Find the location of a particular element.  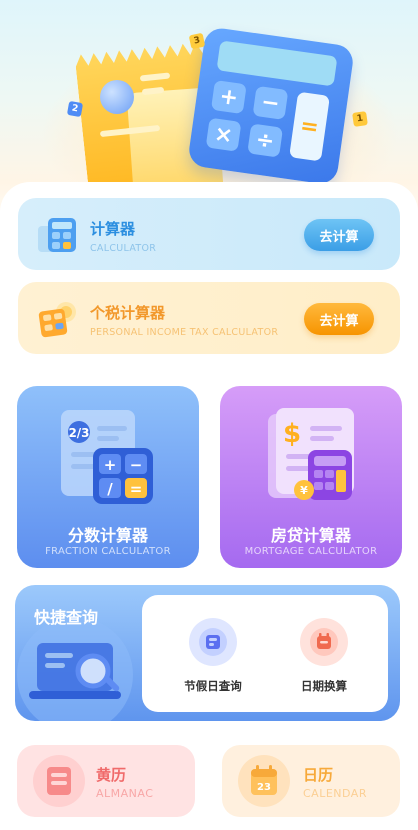

date-conversion-button is located at coordinates (324, 642).